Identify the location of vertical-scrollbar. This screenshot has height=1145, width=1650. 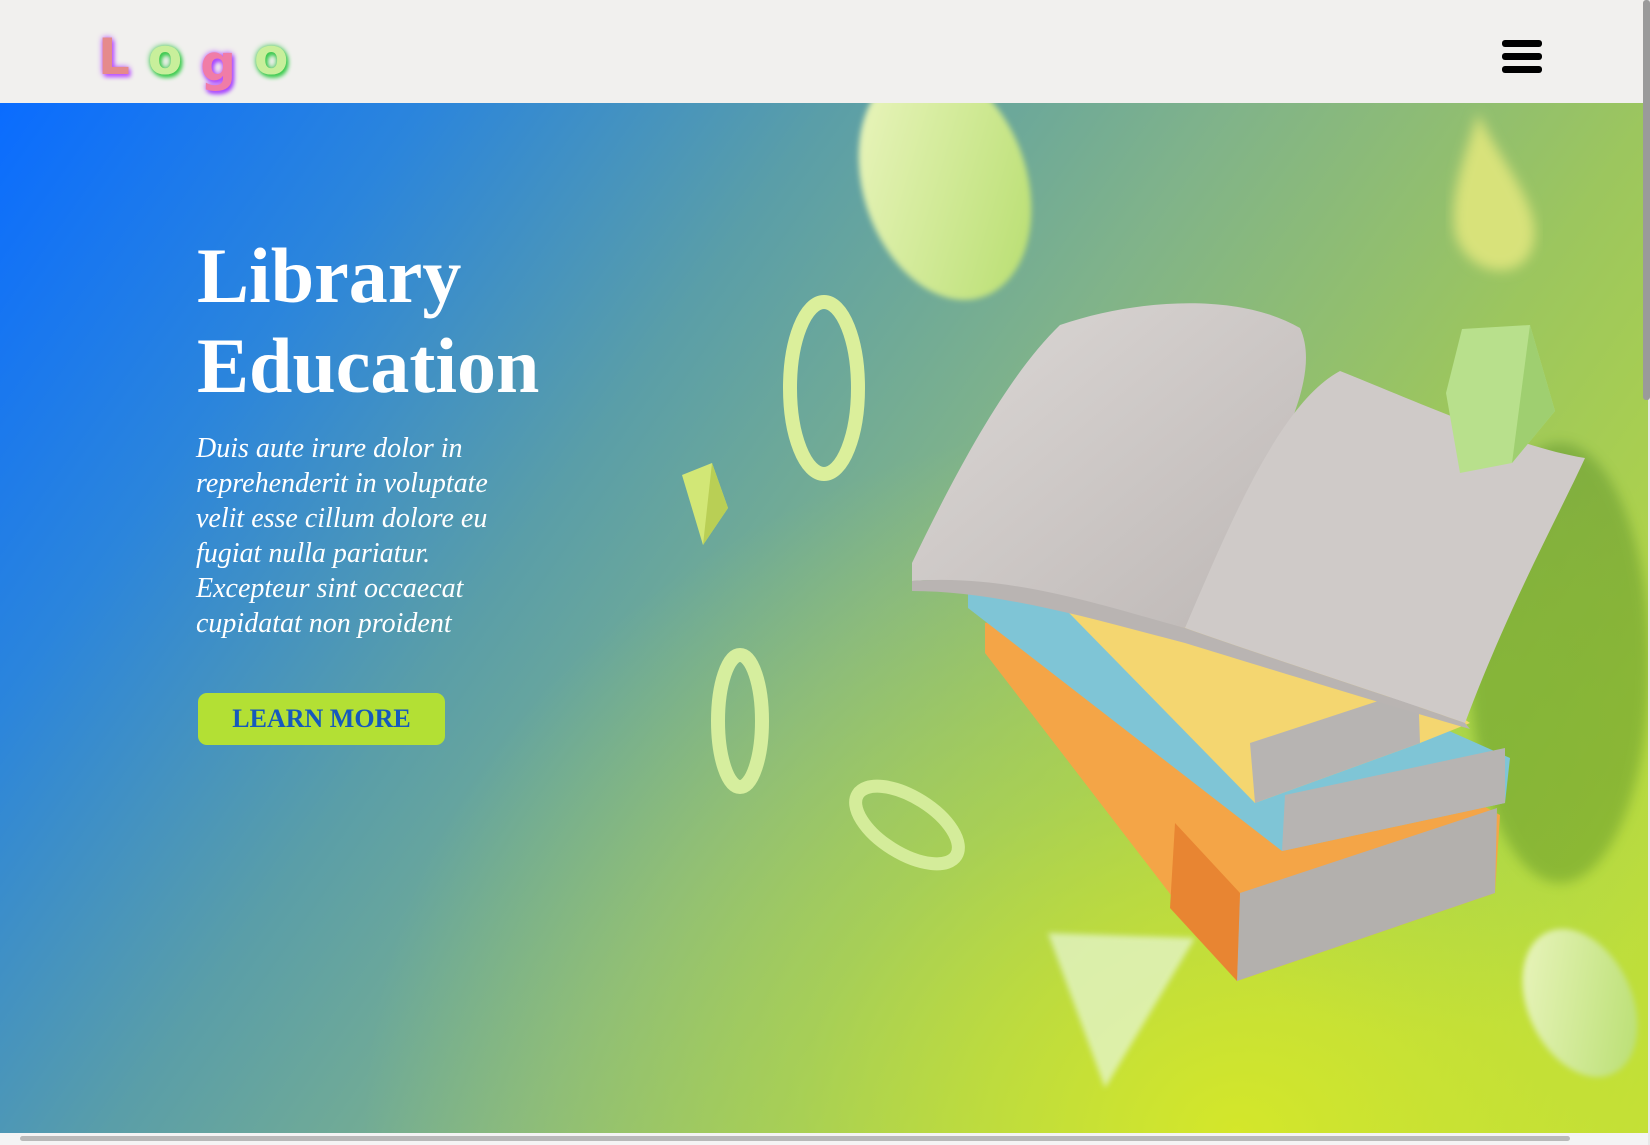
(1646, 200).